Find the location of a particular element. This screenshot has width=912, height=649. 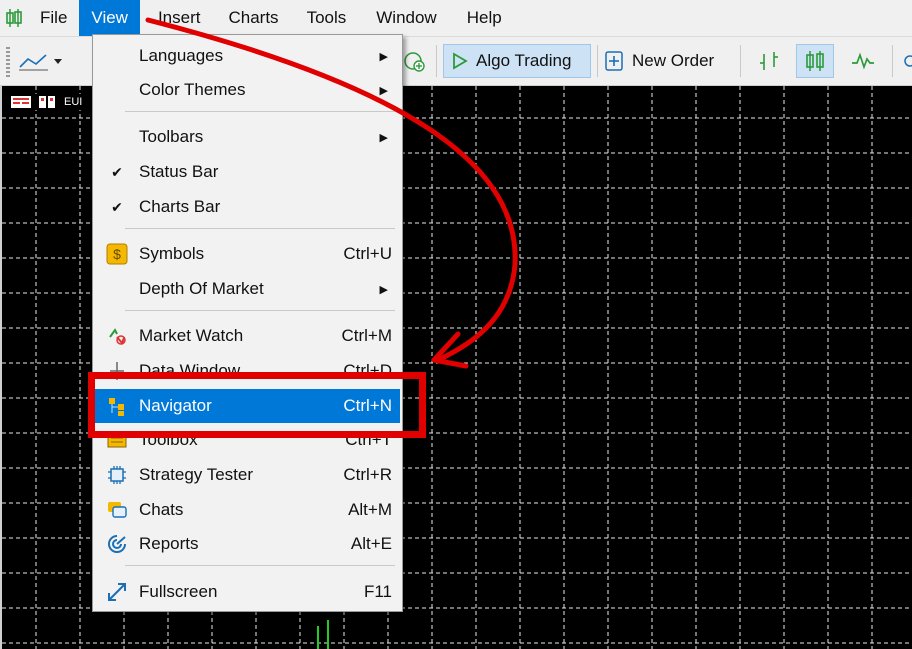

bar-chart-button is located at coordinates (769, 61).